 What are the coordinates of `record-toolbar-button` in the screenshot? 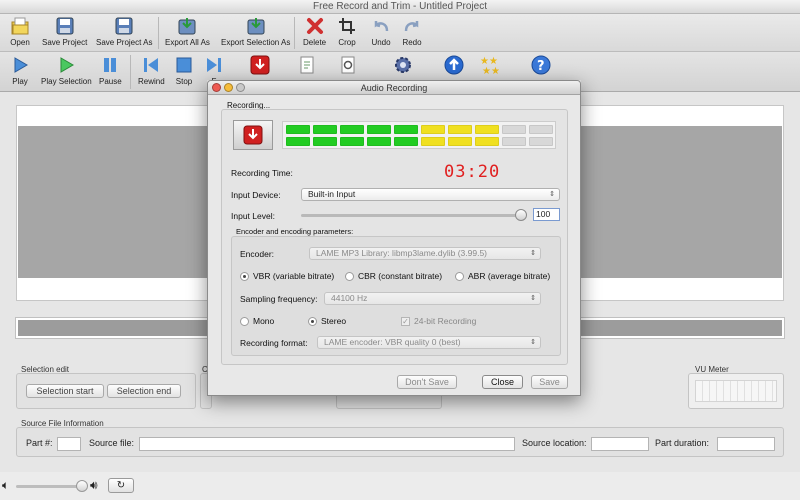 It's located at (260, 66).